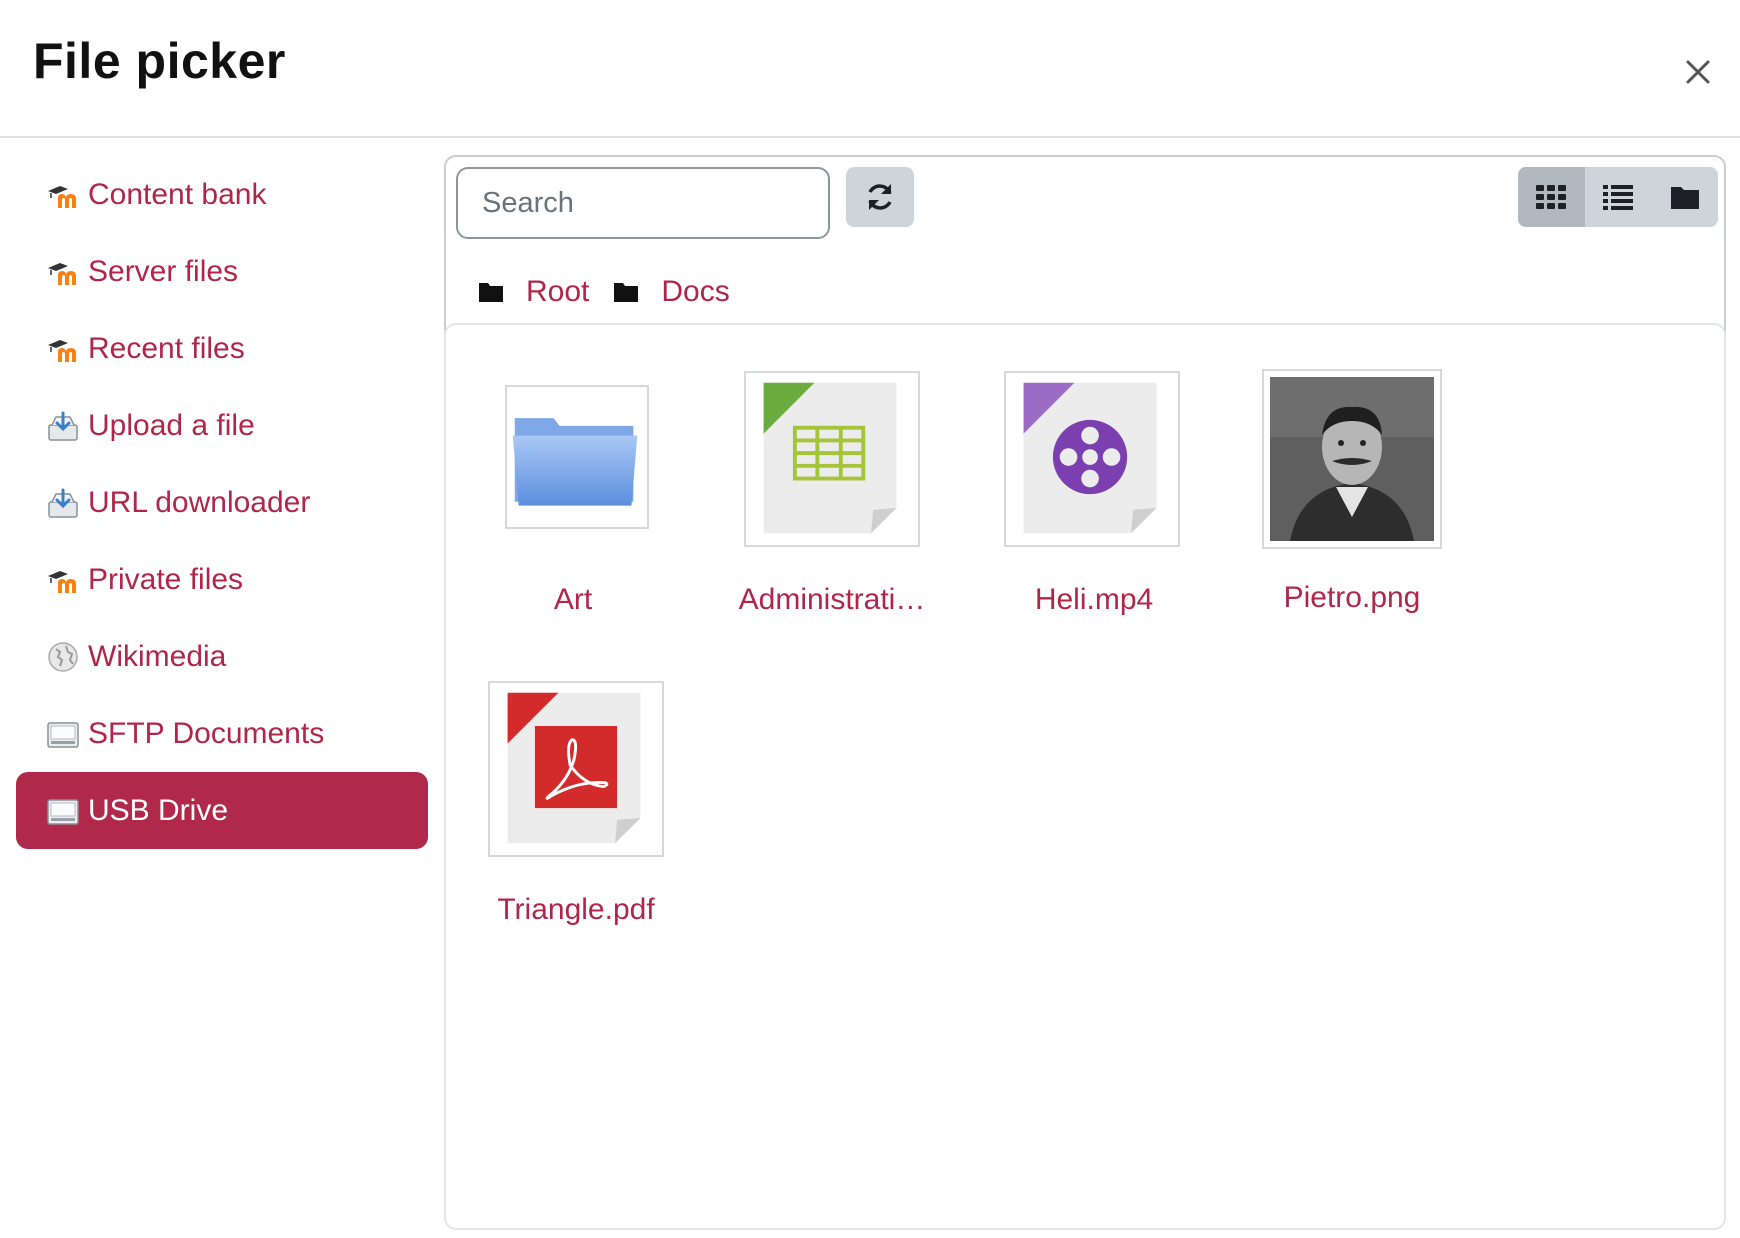  I want to click on sidebar-item-label: Recent files, so click(166, 348).